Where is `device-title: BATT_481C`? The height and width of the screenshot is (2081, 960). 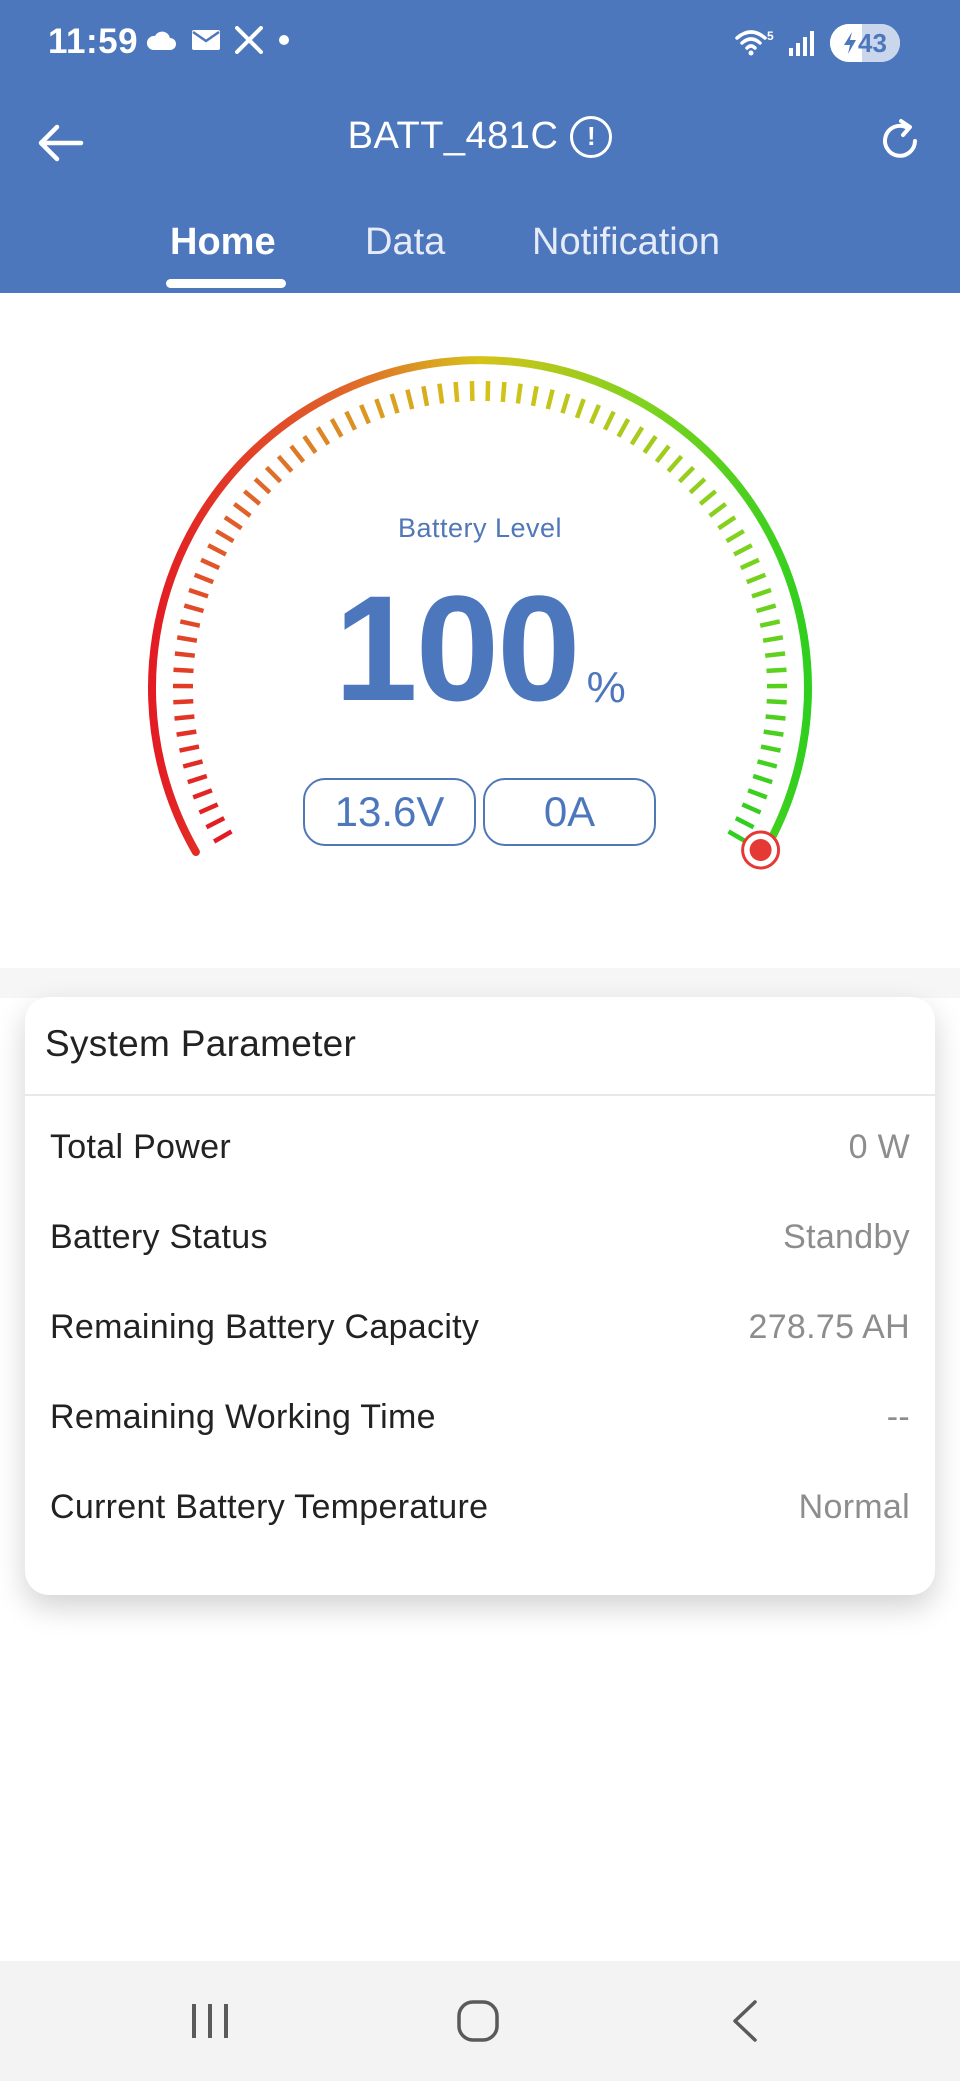
device-title: BATT_481C is located at coordinates (453, 136).